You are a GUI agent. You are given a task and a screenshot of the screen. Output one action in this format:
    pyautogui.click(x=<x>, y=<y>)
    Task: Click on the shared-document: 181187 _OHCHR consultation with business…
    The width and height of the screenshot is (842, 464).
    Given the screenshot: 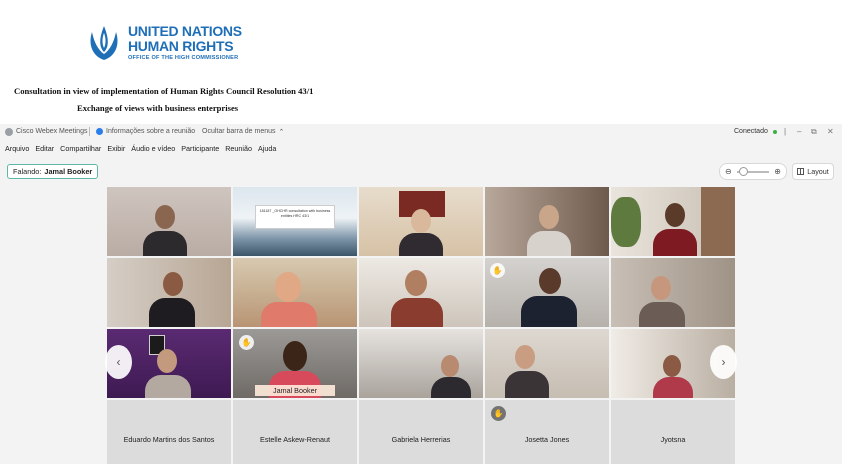 What is the action you would take?
    pyautogui.click(x=295, y=217)
    